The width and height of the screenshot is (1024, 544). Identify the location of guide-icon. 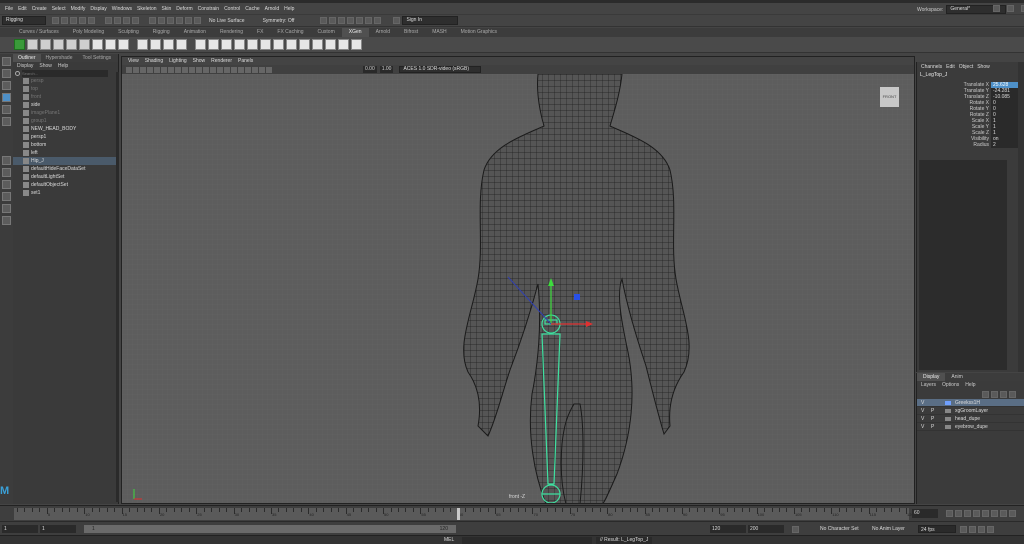
(200, 44).